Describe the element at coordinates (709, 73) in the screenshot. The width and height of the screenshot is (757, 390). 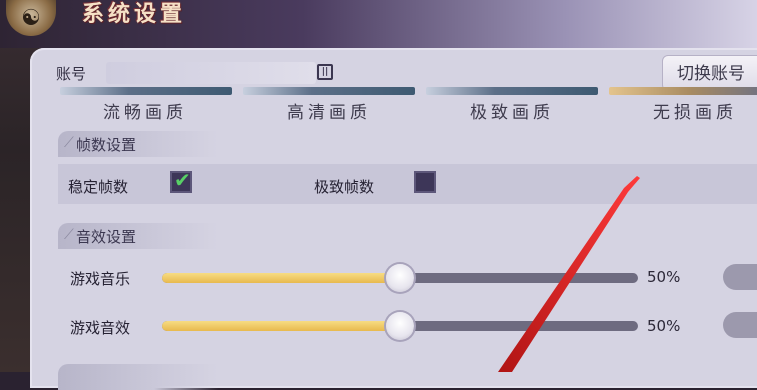
I see `switch-account-button: 切换账号` at that location.